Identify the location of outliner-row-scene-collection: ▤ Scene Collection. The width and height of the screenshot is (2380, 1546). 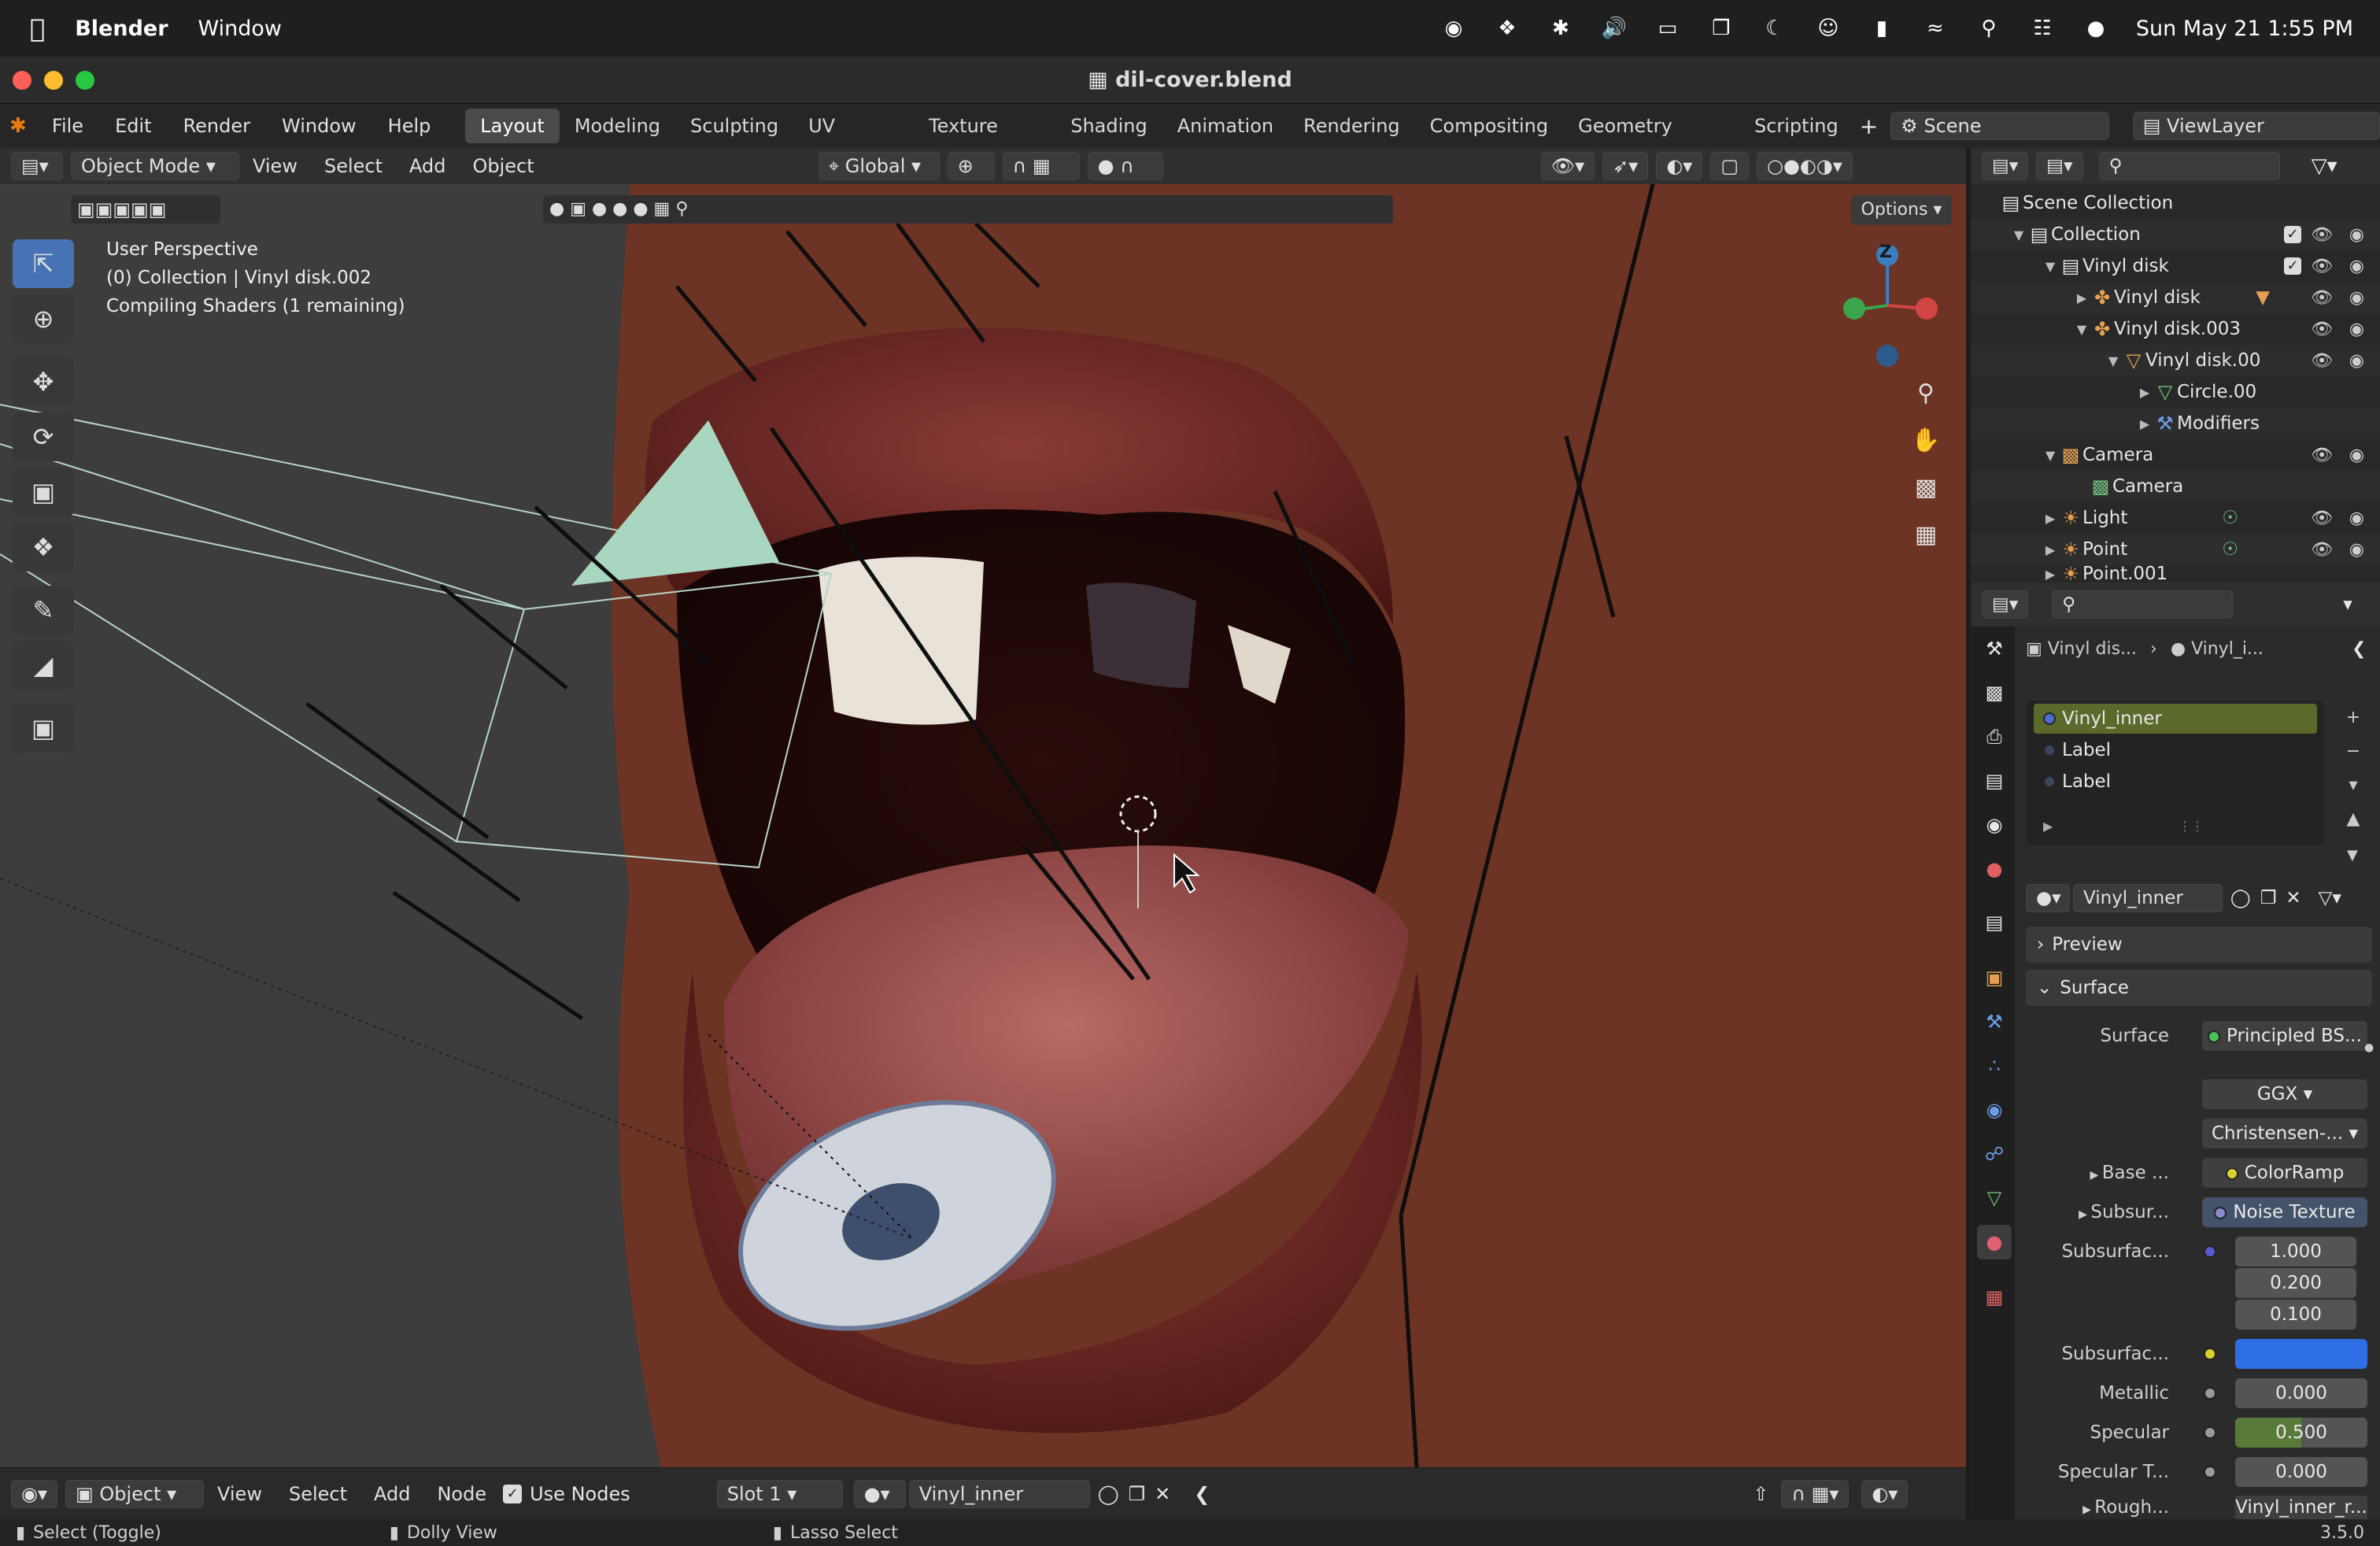
(2175, 203).